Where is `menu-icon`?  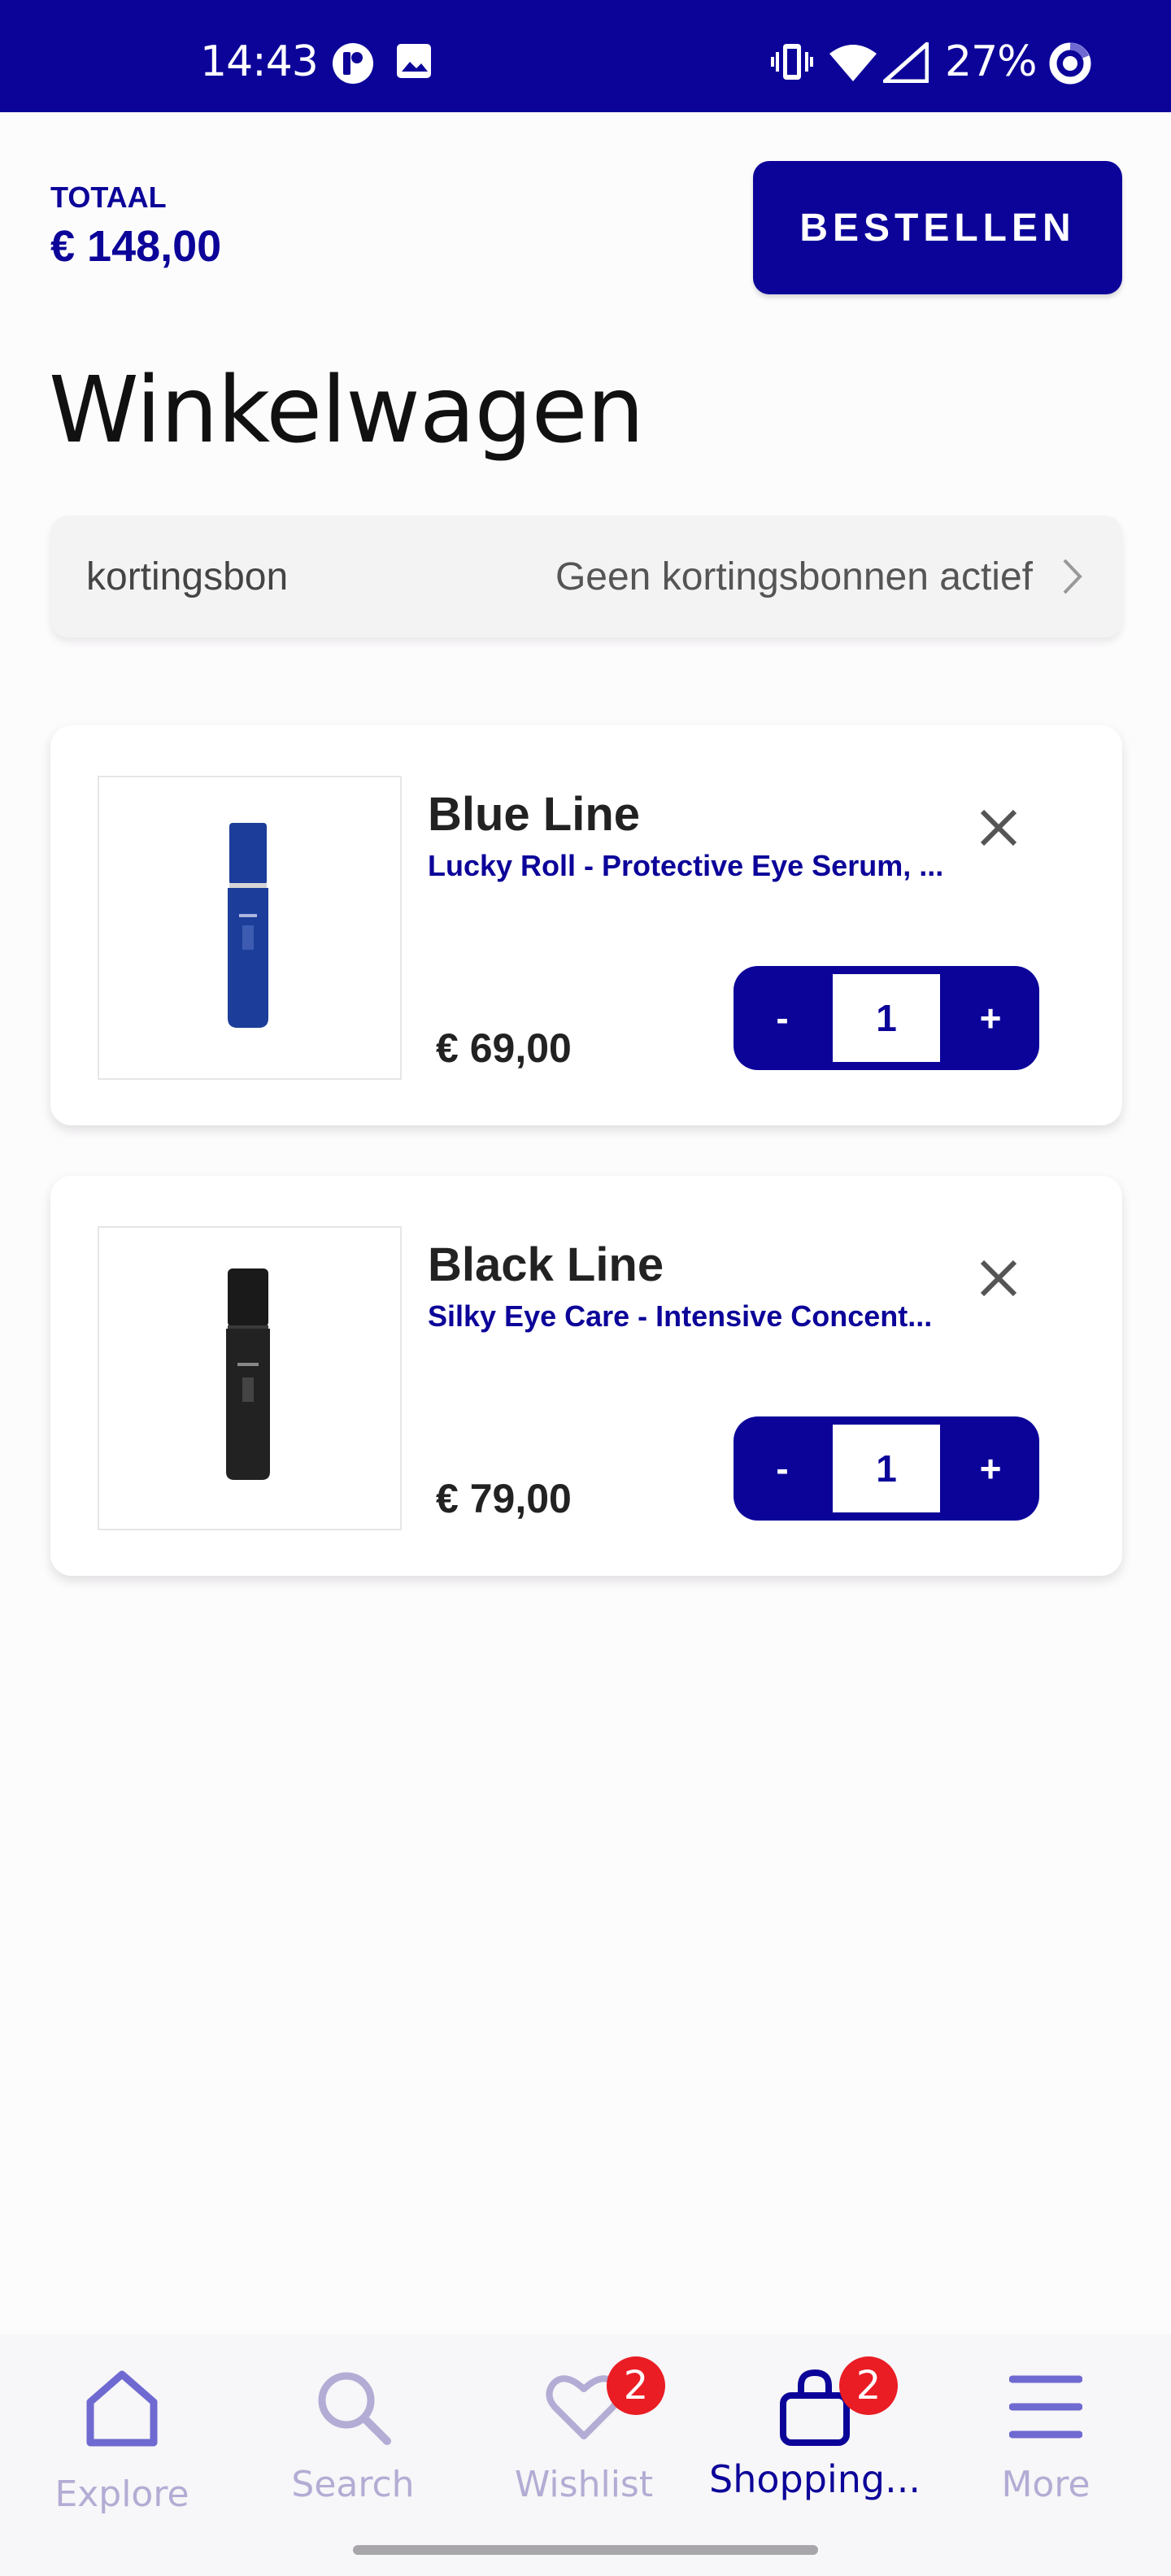
menu-icon is located at coordinates (1045, 2408).